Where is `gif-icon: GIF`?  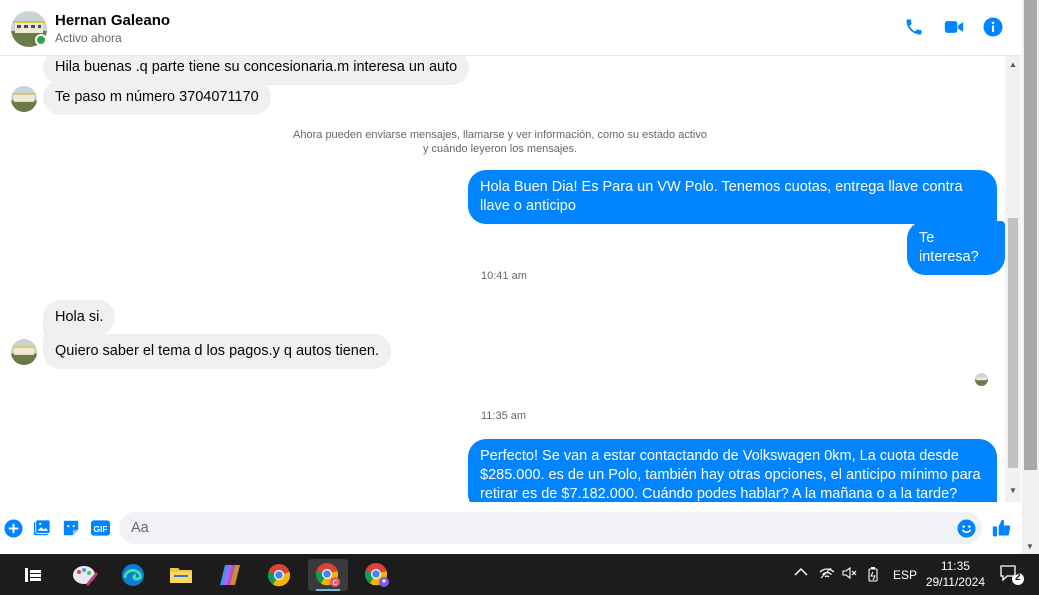 gif-icon: GIF is located at coordinates (100, 528).